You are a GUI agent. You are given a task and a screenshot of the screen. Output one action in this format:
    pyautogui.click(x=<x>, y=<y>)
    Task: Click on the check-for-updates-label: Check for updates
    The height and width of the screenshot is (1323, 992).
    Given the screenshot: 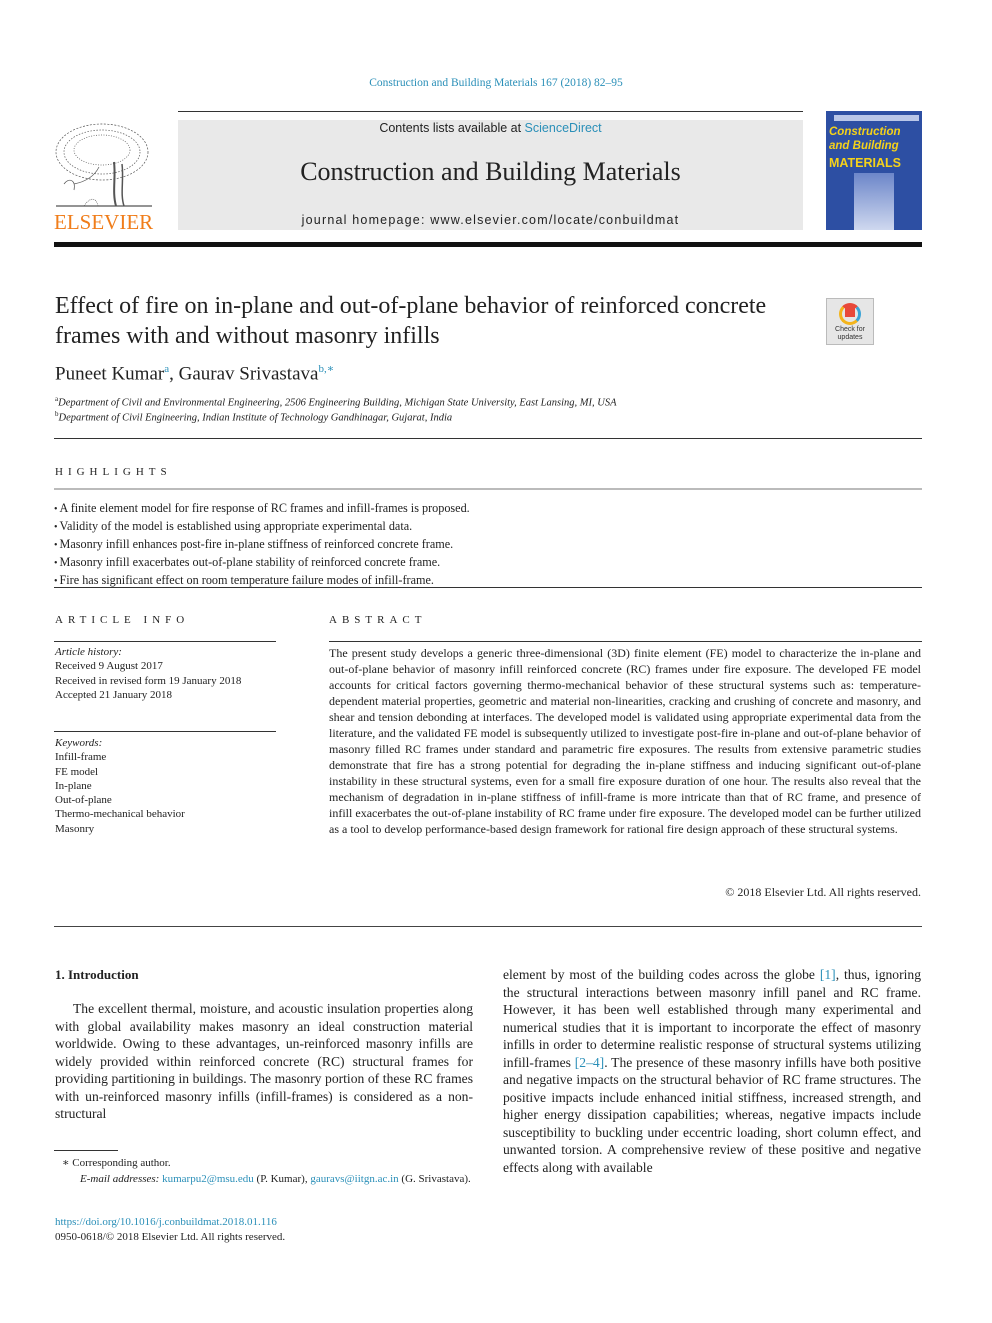 What is the action you would take?
    pyautogui.click(x=850, y=334)
    